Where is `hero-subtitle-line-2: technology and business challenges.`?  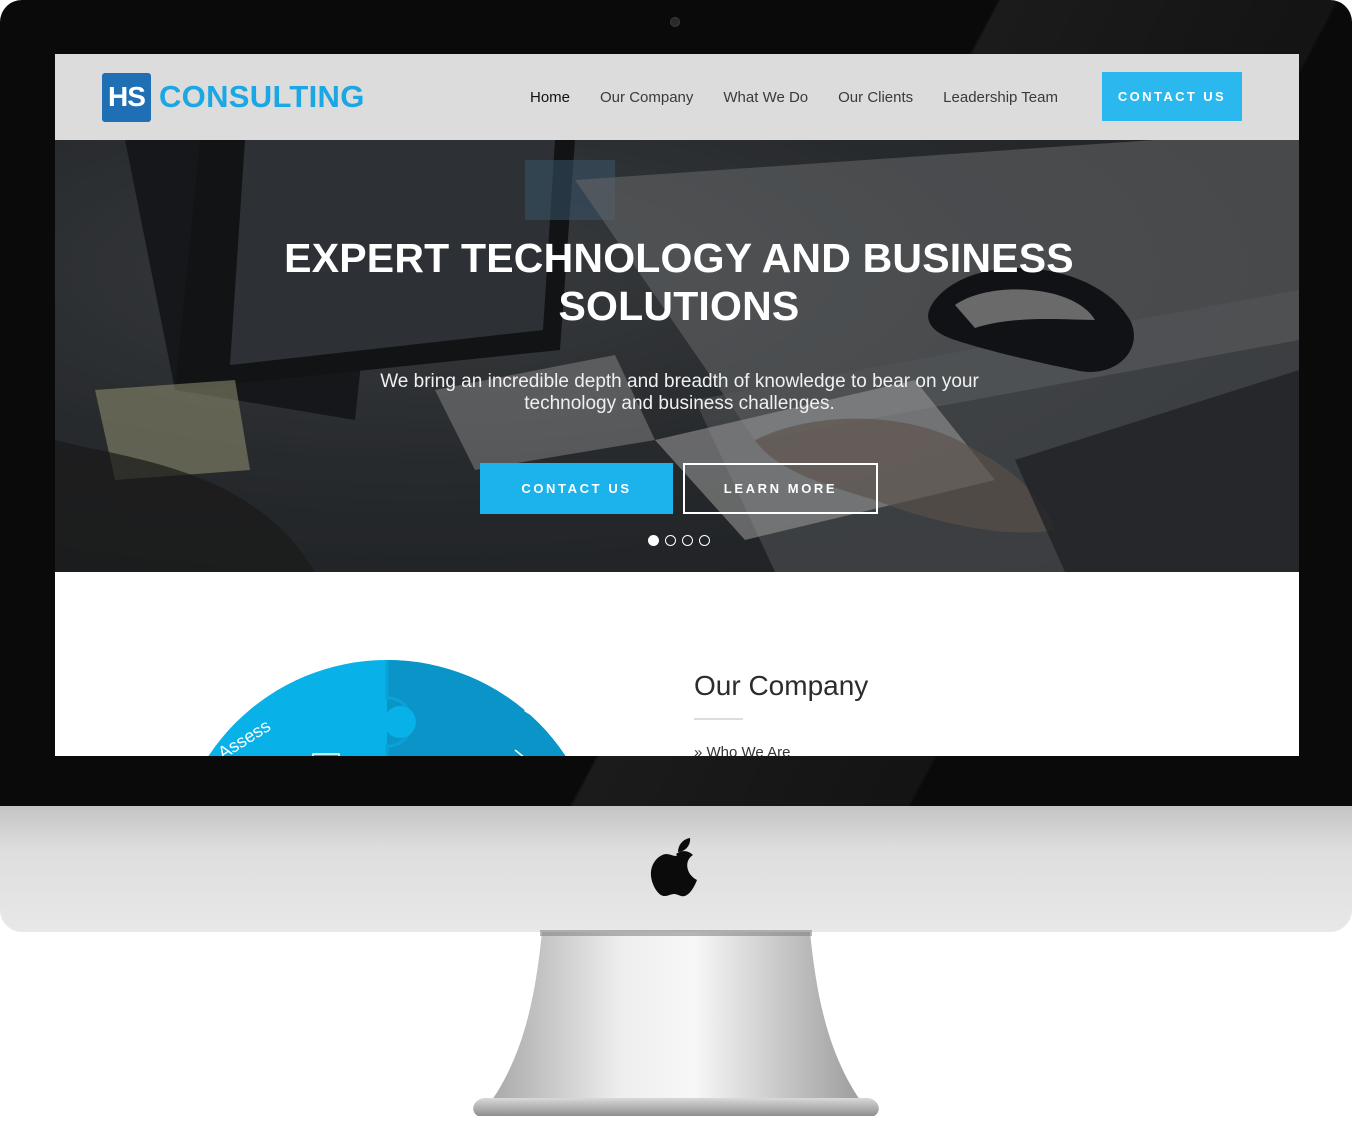
hero-subtitle-line-2: technology and business challenges. is located at coordinates (679, 403).